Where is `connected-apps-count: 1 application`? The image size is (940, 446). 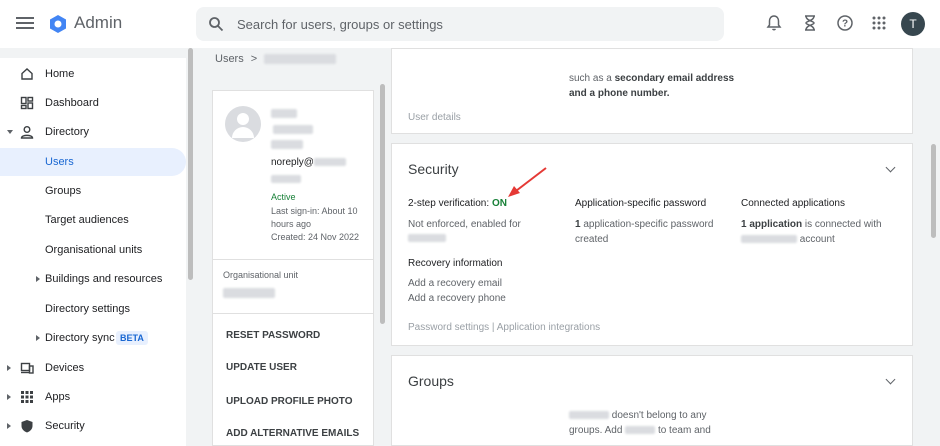 connected-apps-count: 1 application is located at coordinates (772, 224).